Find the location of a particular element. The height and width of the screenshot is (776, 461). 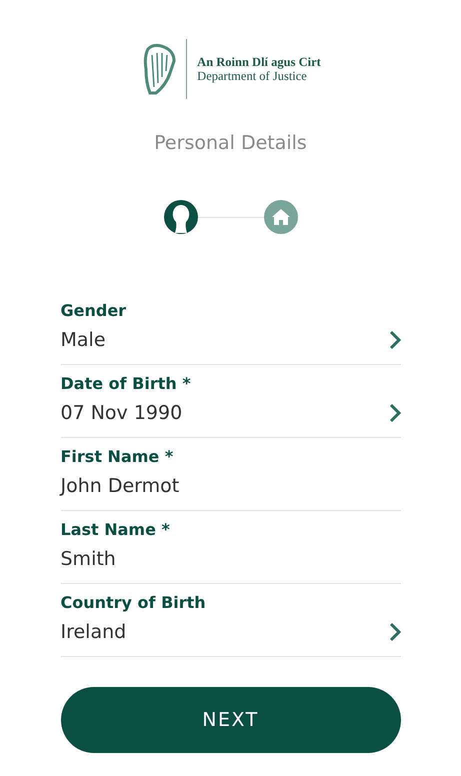

field-label: Date of Birth * is located at coordinates (125, 384).